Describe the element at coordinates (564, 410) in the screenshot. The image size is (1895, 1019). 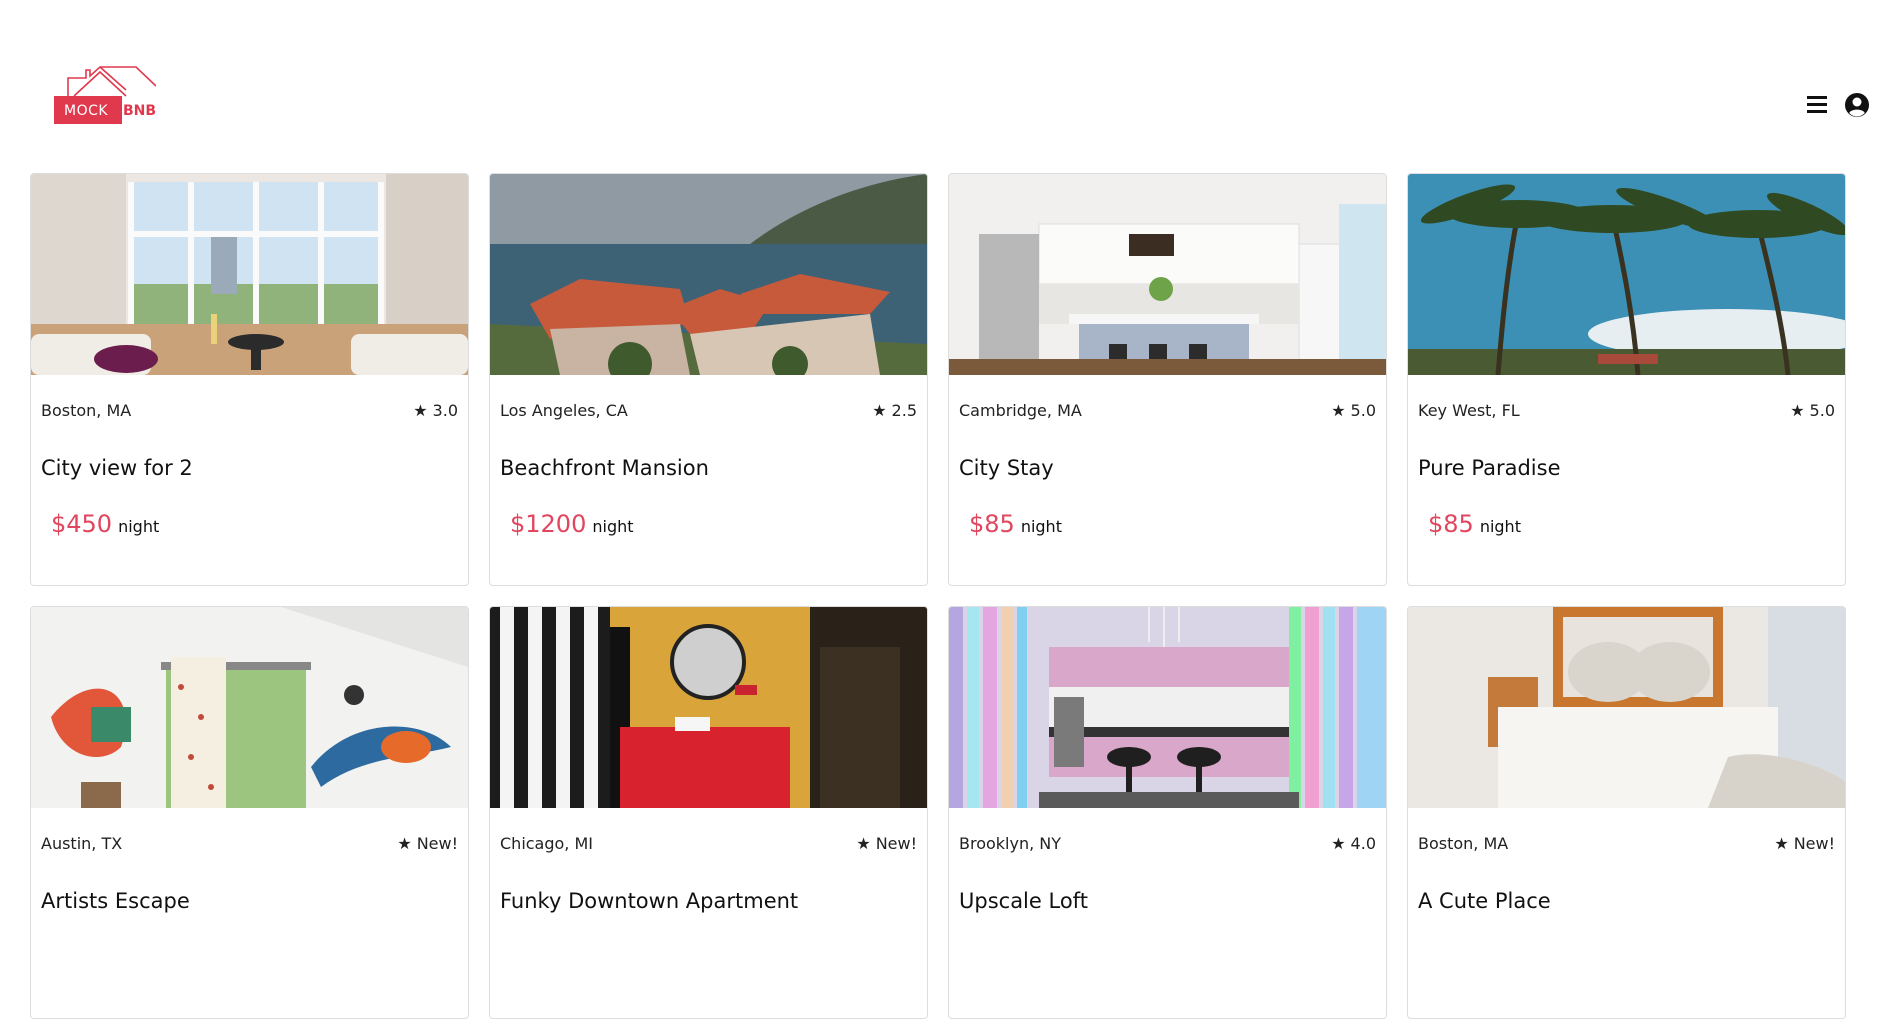
I see `listing-location: Los Angeles, CA` at that location.